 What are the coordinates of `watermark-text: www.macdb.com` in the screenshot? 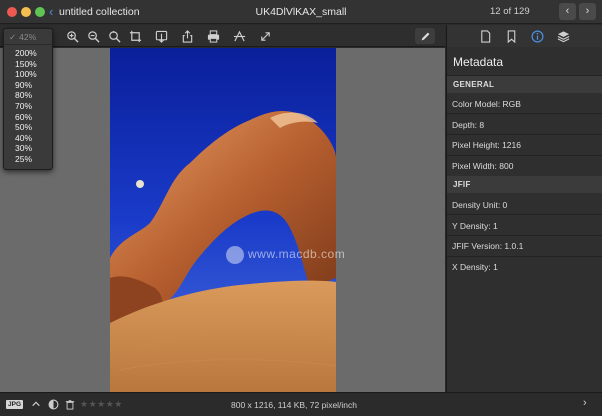 It's located at (285, 255).